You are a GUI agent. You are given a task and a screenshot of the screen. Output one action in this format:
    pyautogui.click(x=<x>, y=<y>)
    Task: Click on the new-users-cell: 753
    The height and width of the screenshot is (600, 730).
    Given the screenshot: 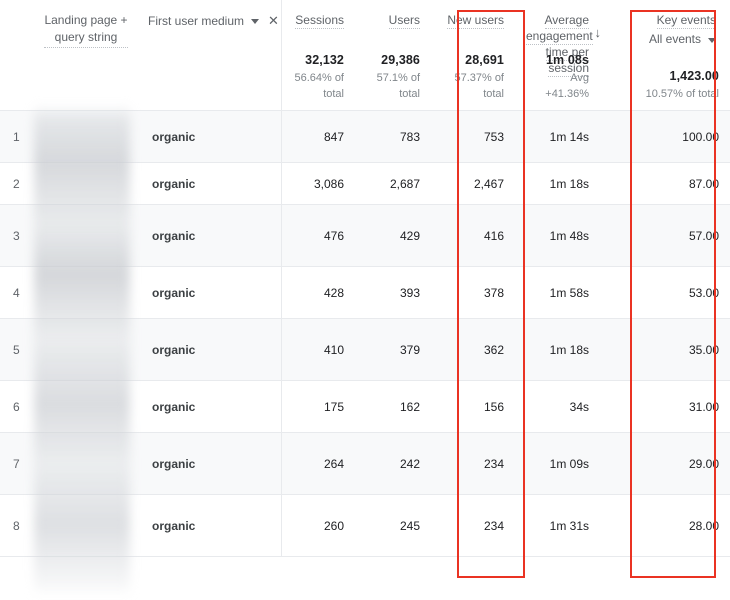 What is the action you would take?
    pyautogui.click(x=473, y=136)
    